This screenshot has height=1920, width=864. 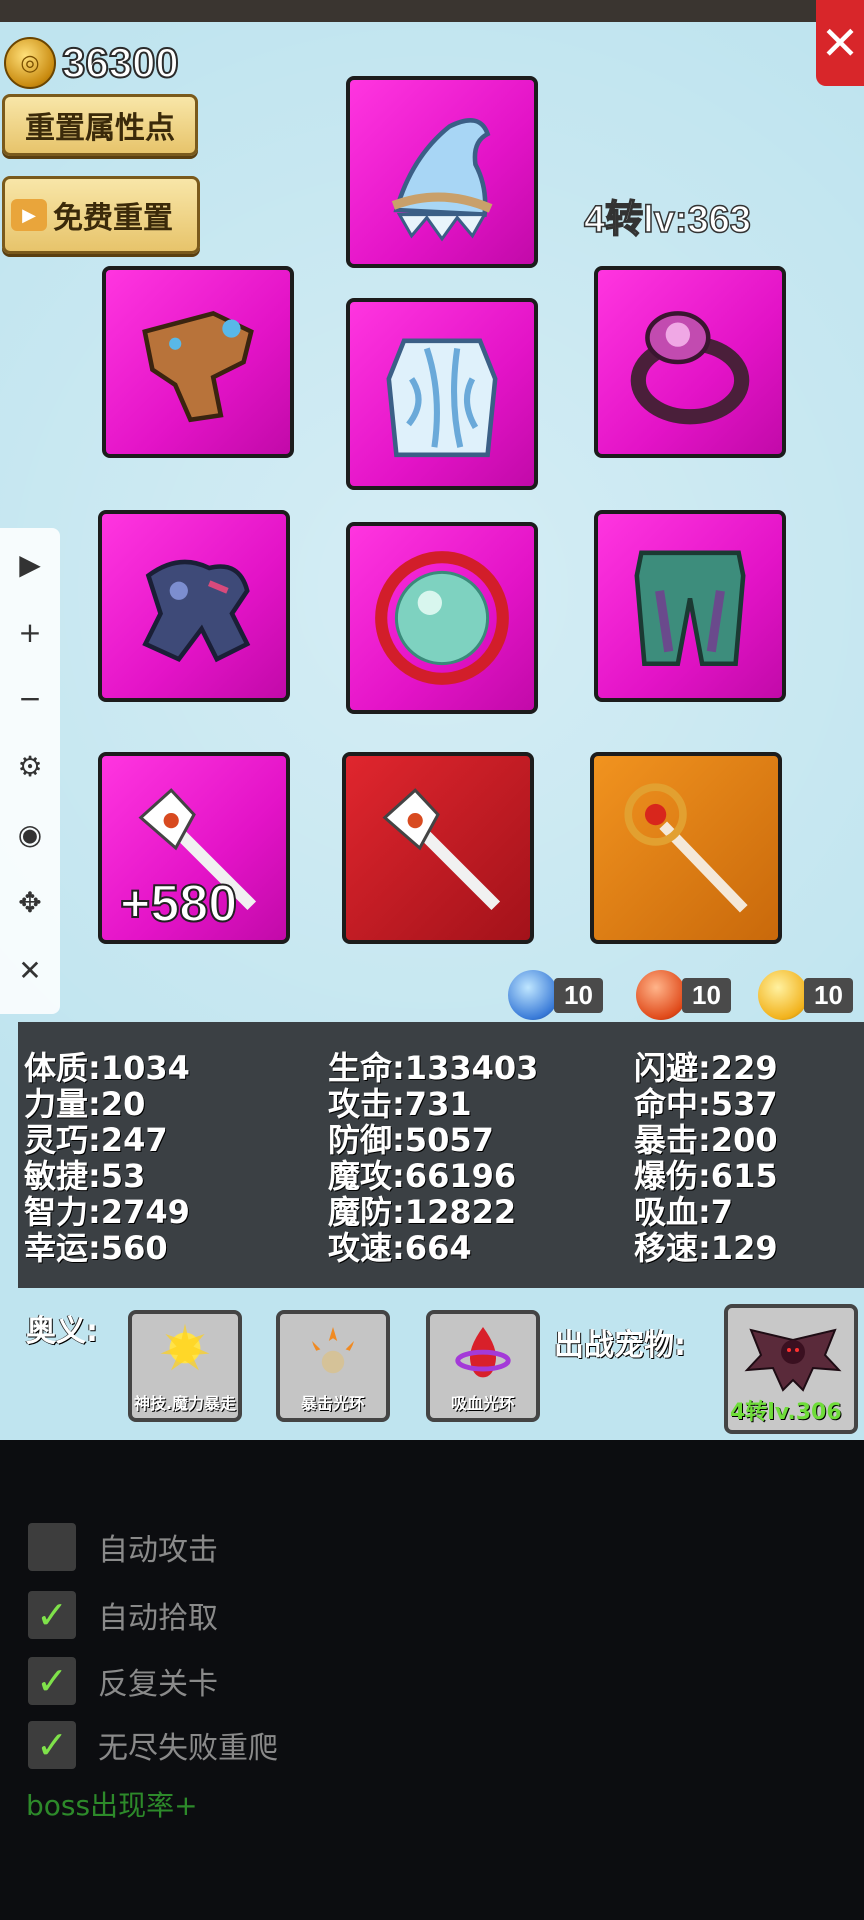 I want to click on orb-icon, so click(x=442, y=618).